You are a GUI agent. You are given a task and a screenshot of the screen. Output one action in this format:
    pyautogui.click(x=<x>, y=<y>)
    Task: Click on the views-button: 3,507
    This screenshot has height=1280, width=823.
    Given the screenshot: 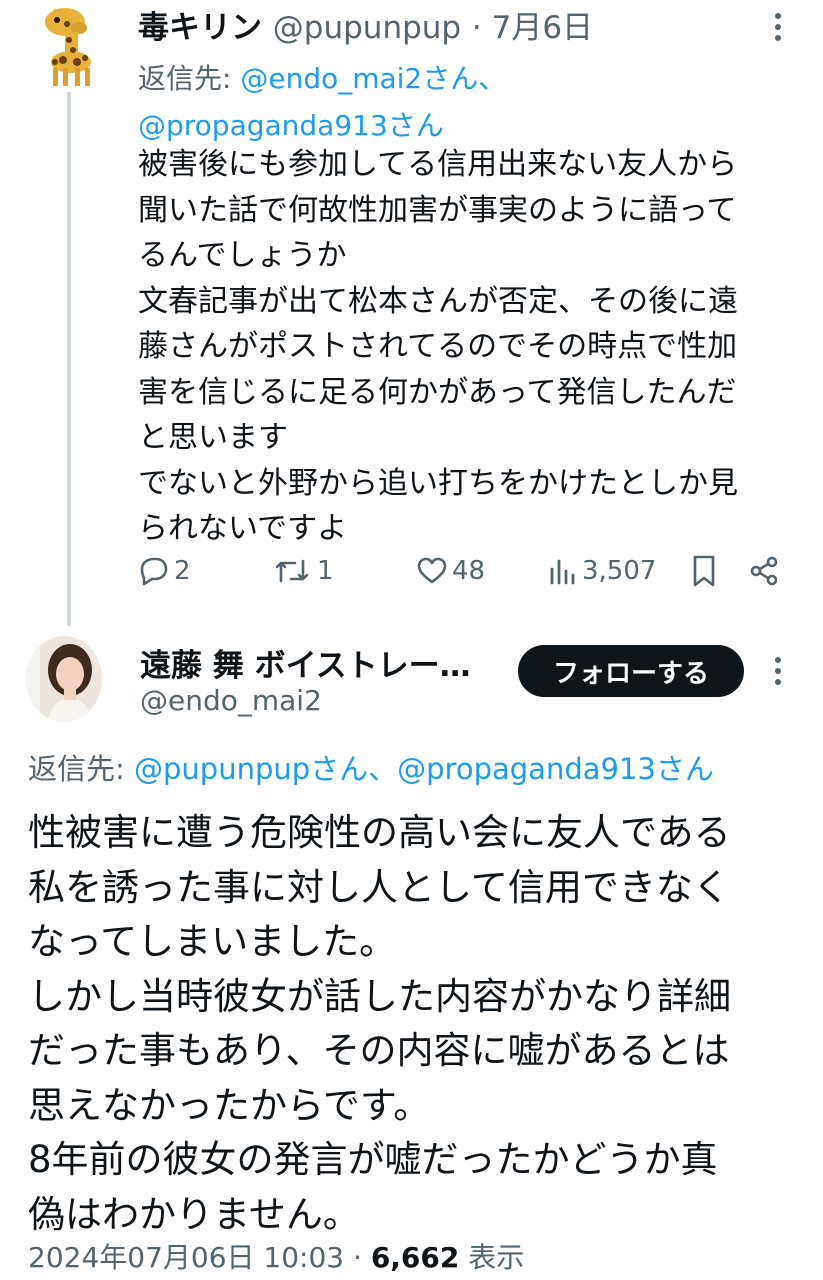 What is the action you would take?
    pyautogui.click(x=602, y=571)
    